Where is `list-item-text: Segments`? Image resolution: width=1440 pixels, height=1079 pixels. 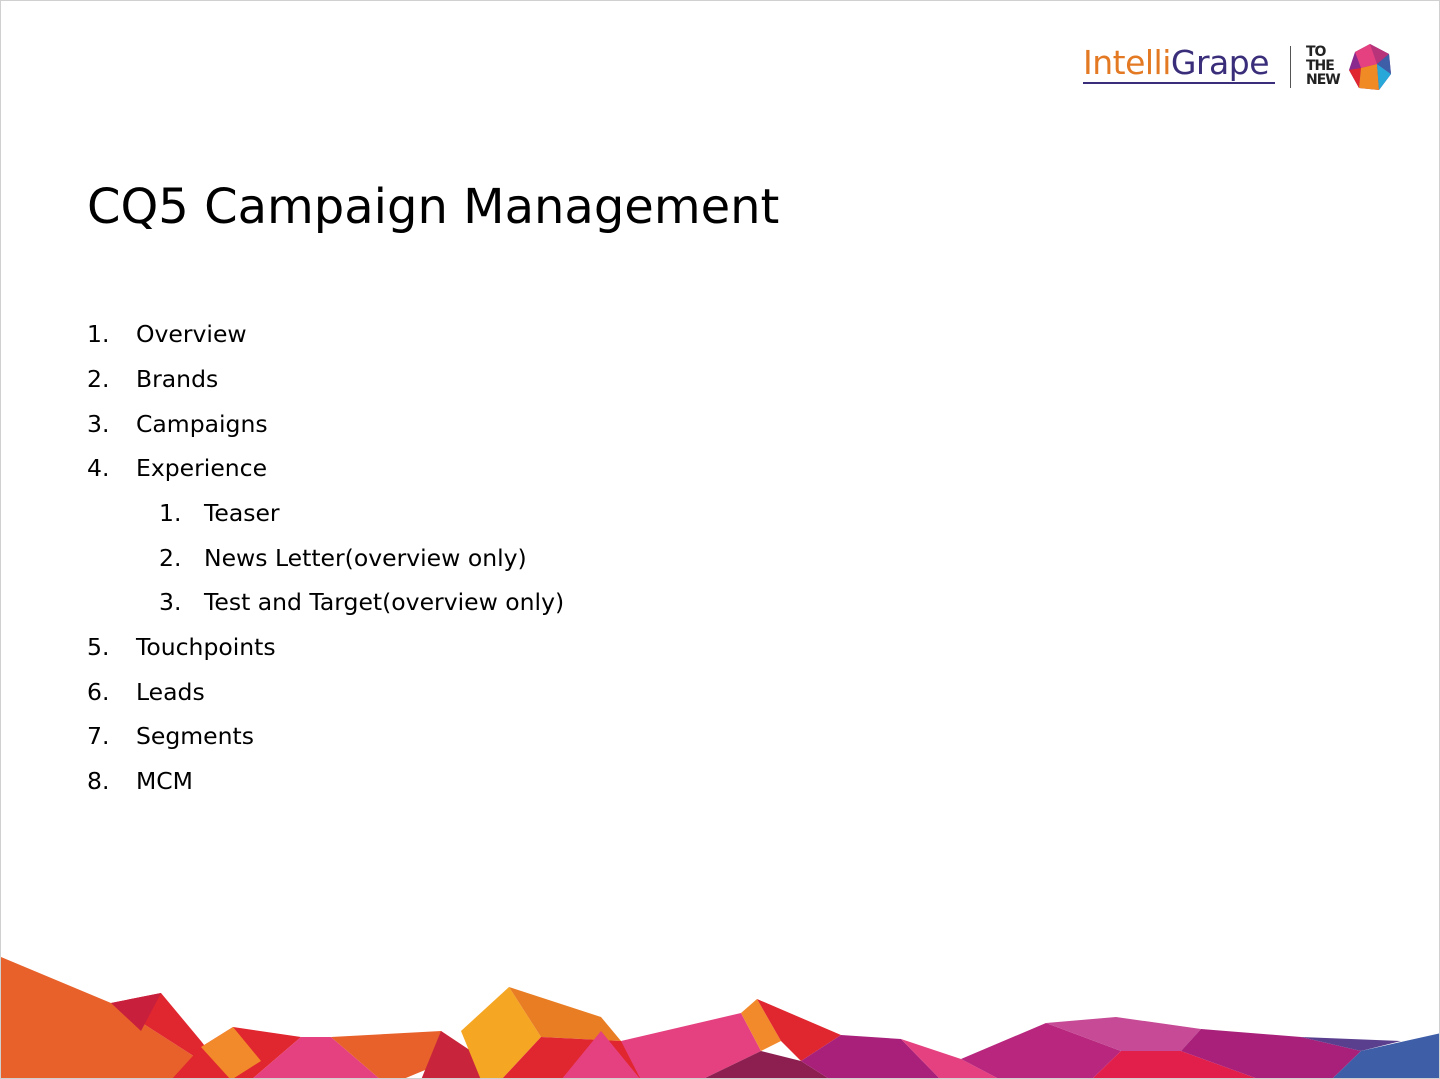
list-item-text: Segments is located at coordinates (195, 736).